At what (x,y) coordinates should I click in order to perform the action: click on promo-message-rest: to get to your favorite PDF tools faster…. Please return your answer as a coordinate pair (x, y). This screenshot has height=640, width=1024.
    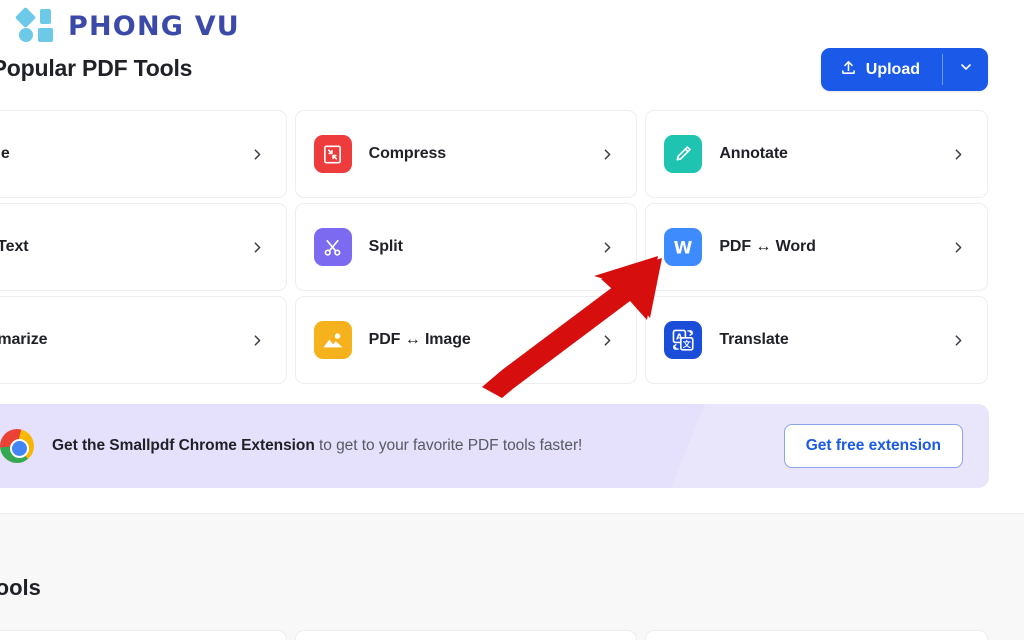
    Looking at the image, I should click on (448, 445).